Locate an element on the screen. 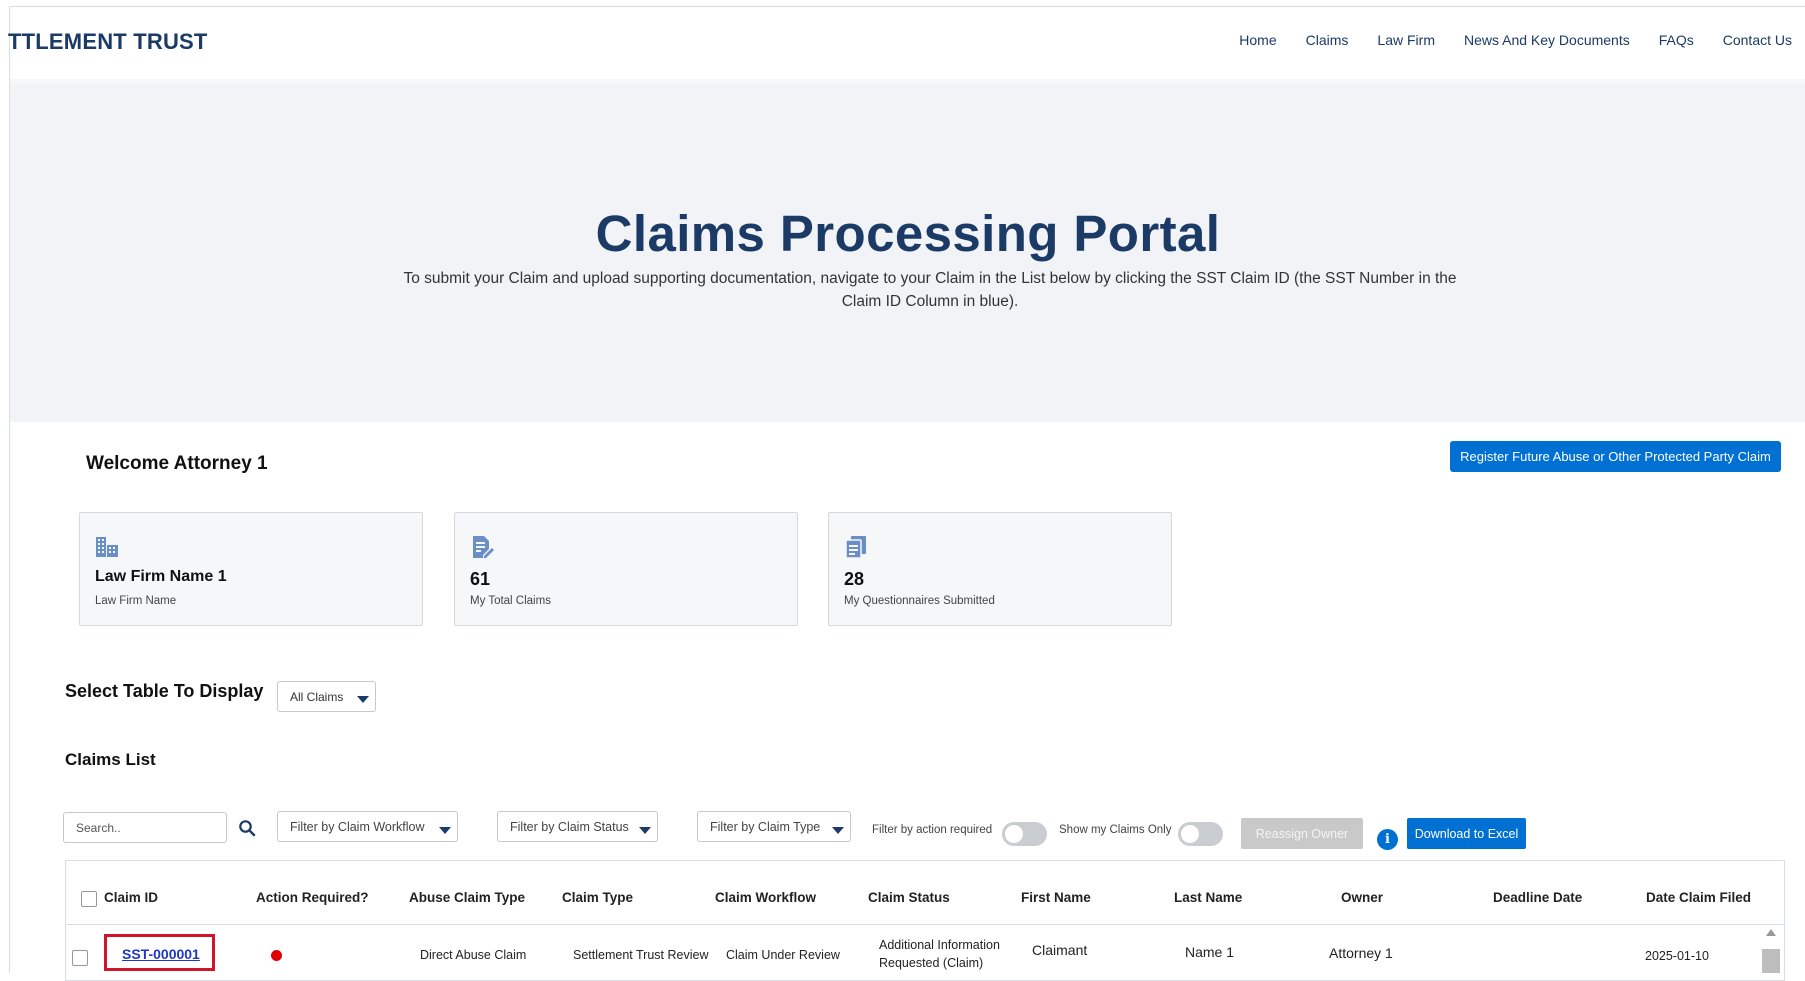  stat-value: 28 is located at coordinates (854, 579).